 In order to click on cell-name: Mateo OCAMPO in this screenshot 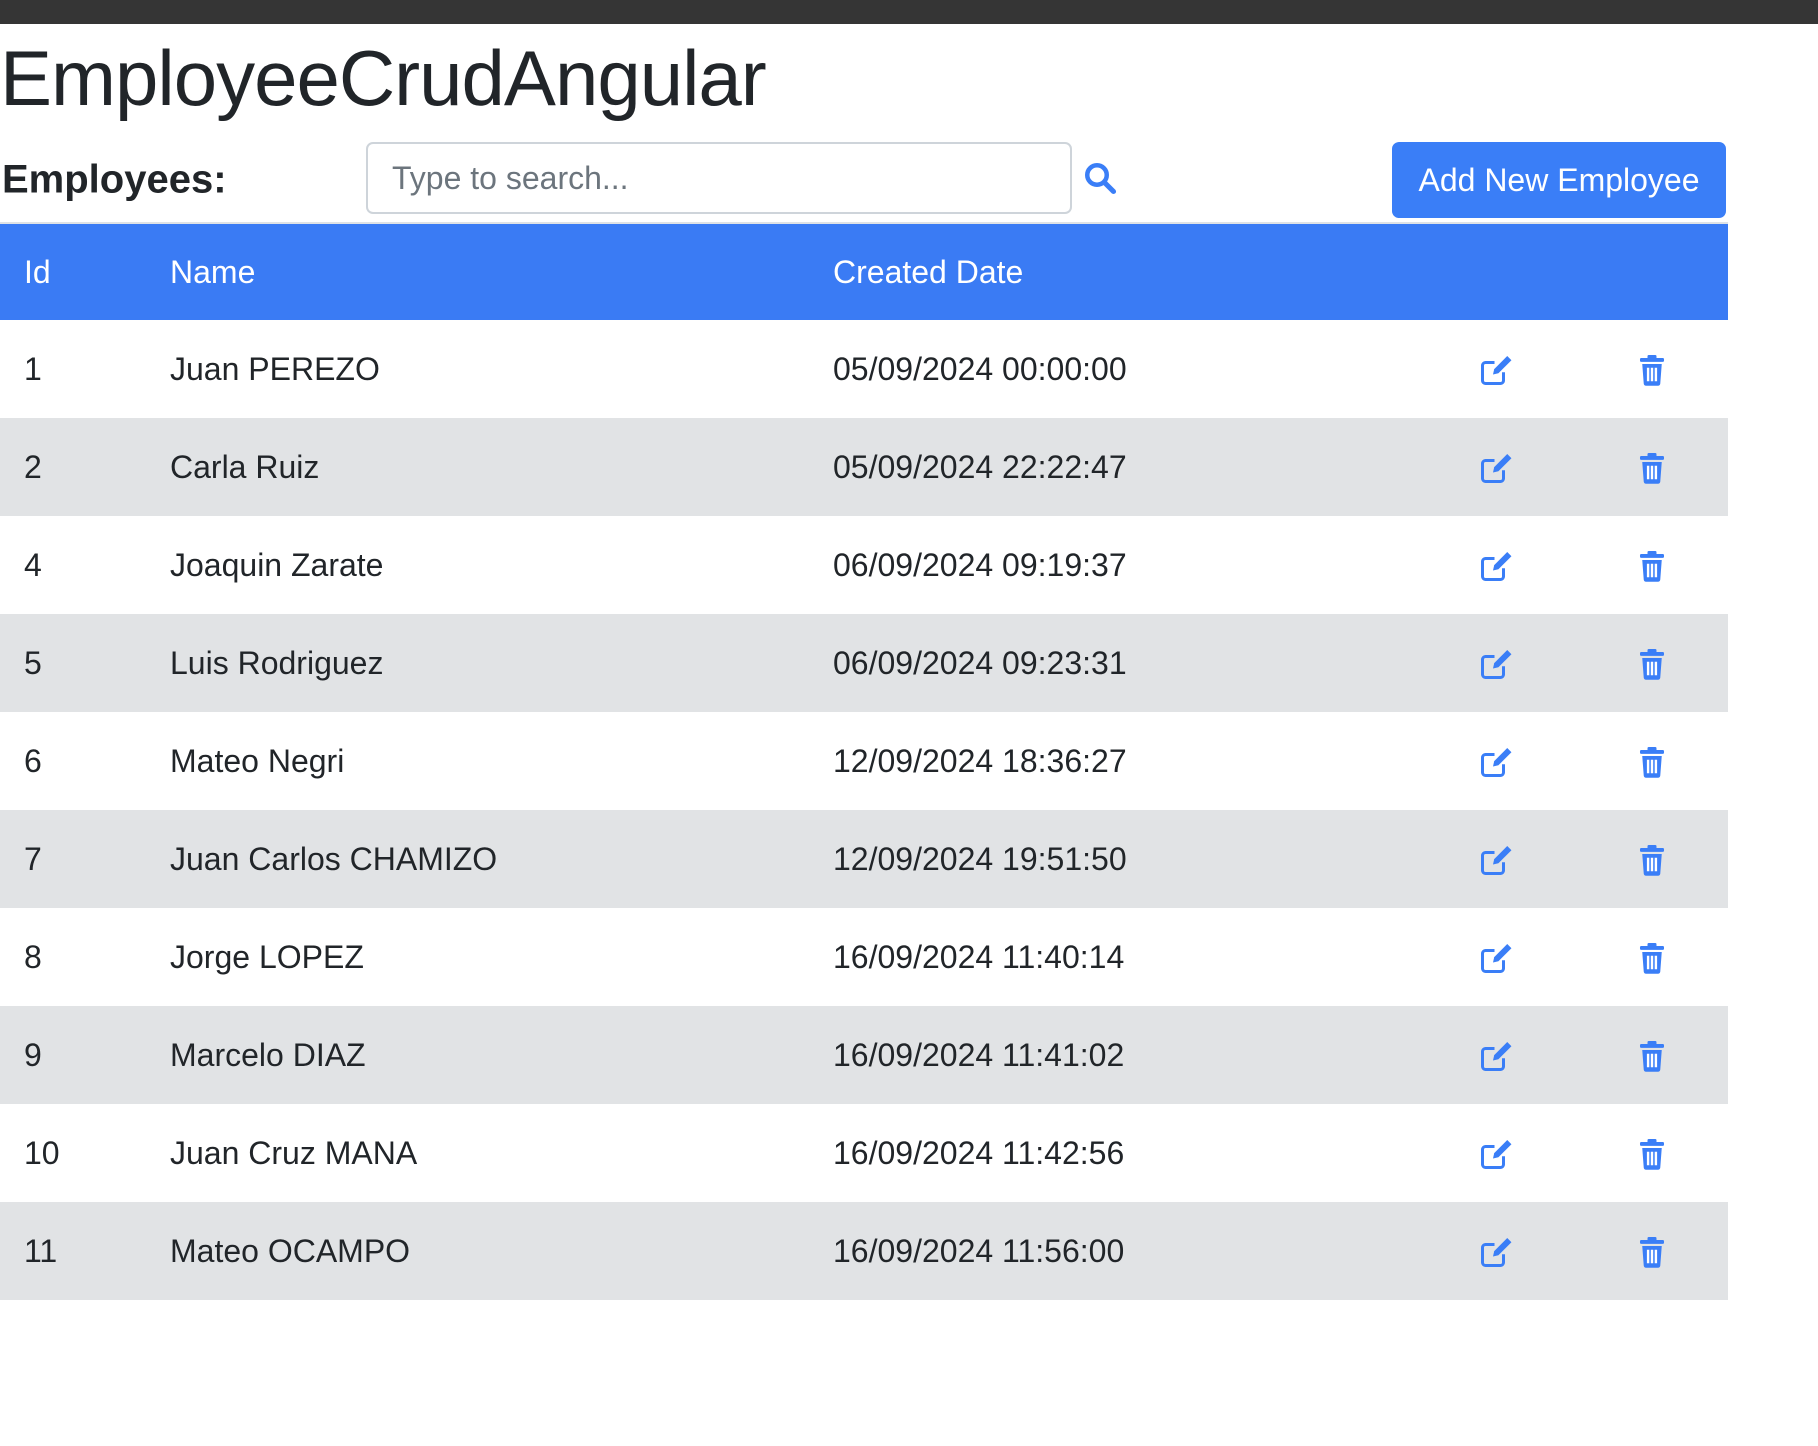, I will do `click(290, 1250)`.